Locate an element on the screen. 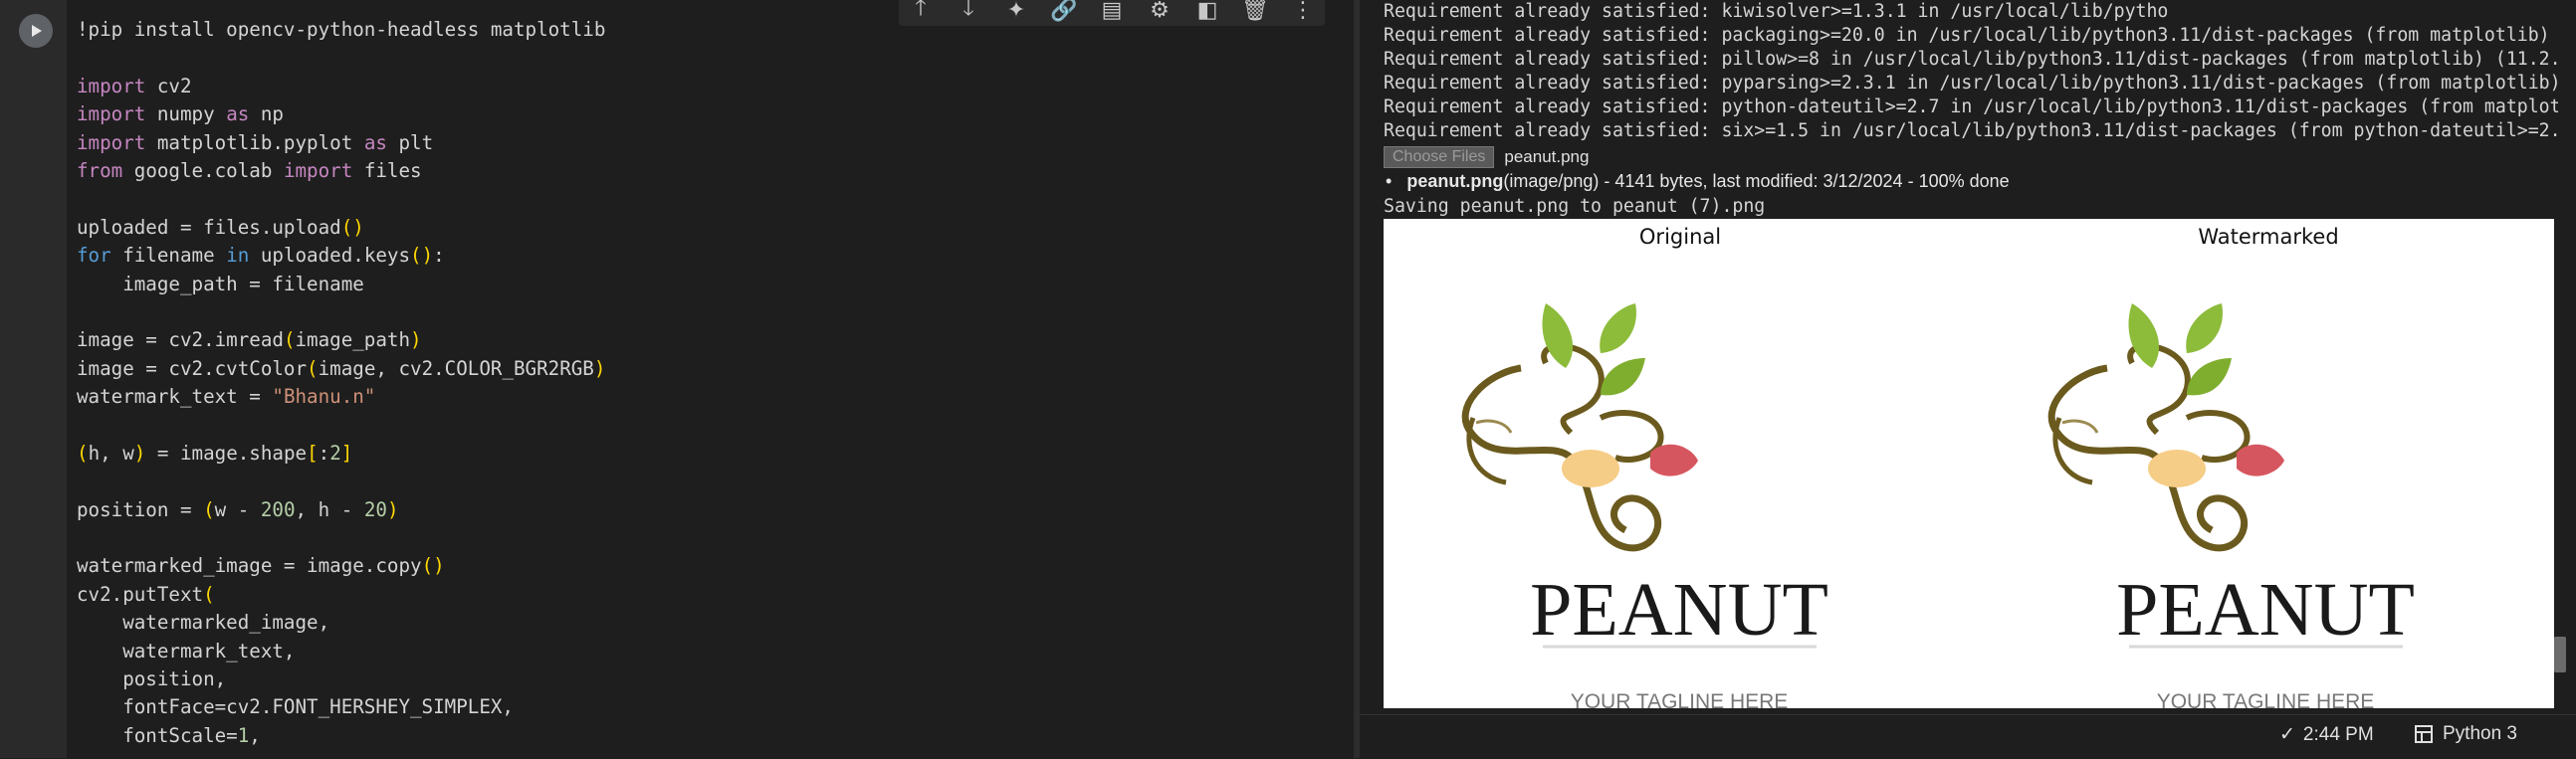 Image resolution: width=2576 pixels, height=759 pixels. check-icon: ✓ is located at coordinates (2287, 734).